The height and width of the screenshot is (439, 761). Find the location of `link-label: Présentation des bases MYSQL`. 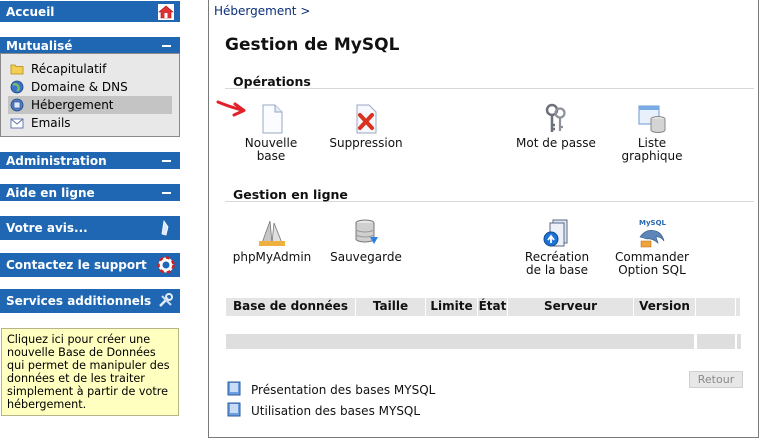

link-label: Présentation des bases MYSQL is located at coordinates (343, 390).